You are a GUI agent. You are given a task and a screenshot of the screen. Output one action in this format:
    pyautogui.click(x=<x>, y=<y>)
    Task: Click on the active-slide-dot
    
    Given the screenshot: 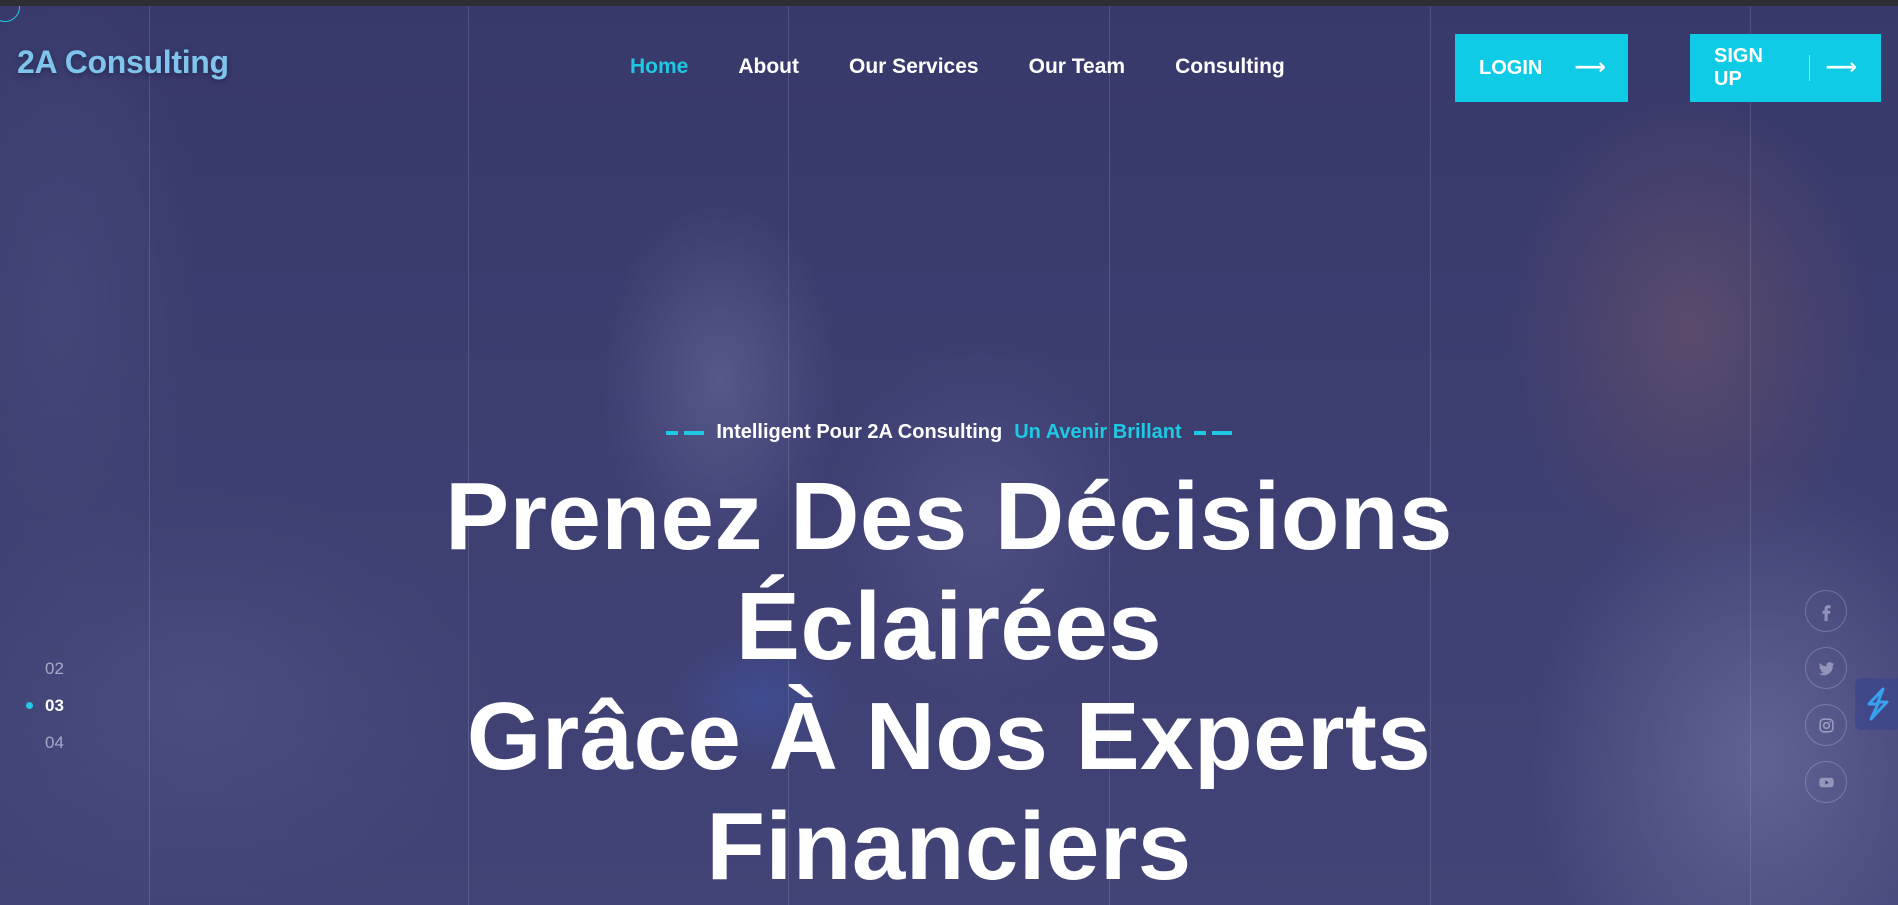 What is the action you would take?
    pyautogui.click(x=29, y=705)
    